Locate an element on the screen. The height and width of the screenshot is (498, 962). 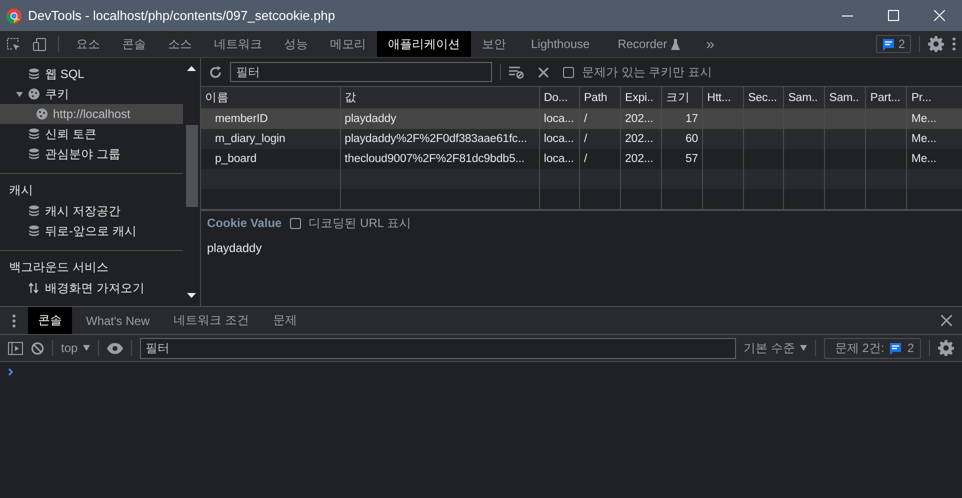
refresh-icon is located at coordinates (215, 72).